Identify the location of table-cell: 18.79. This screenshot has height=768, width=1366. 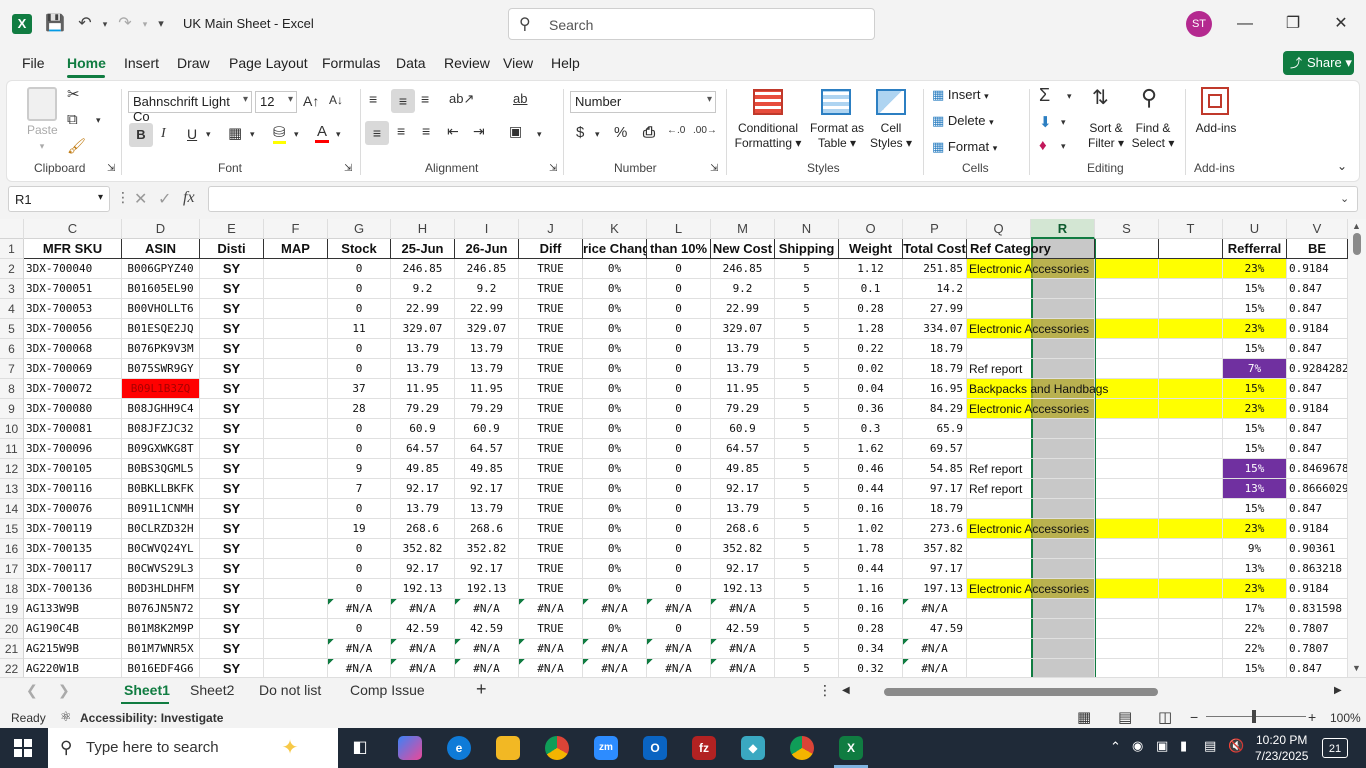
(935, 369).